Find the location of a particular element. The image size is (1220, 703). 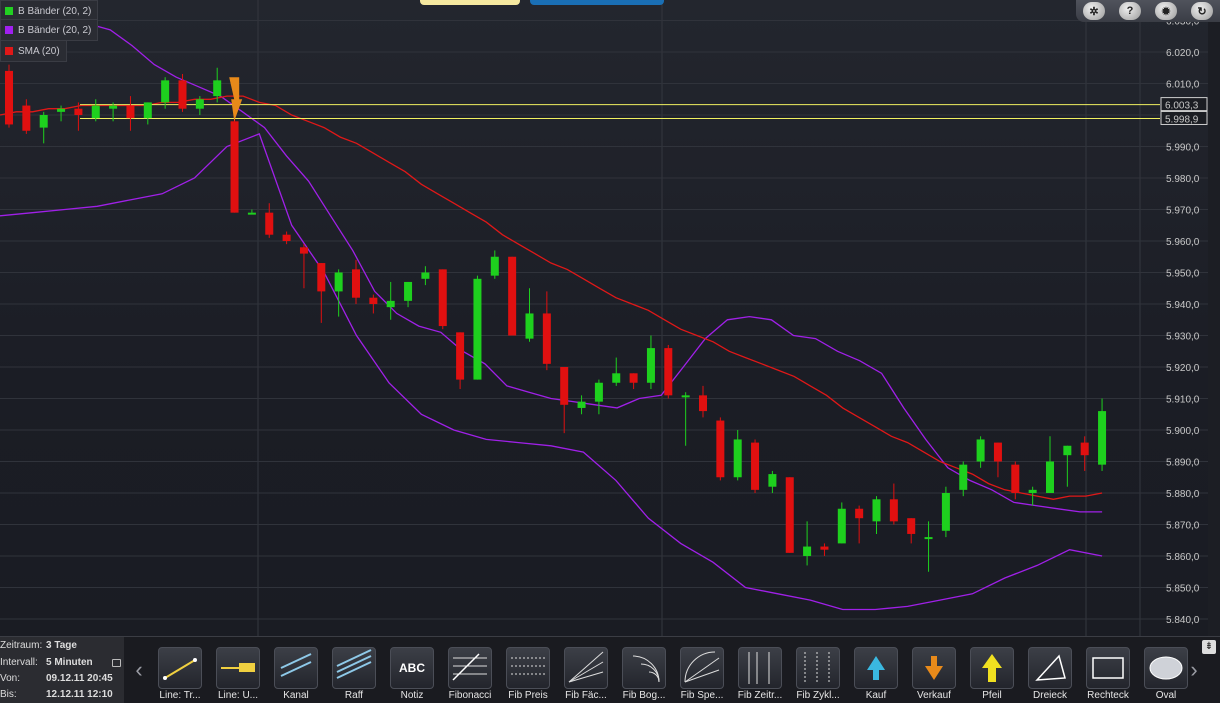

tool-label: Raff is located at coordinates (354, 695).